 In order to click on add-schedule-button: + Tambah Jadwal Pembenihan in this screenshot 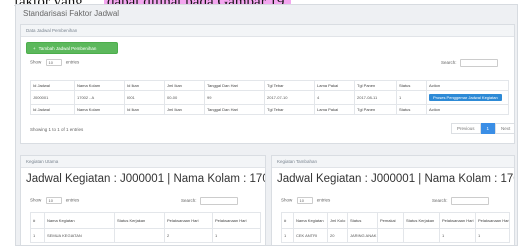, I will do `click(72, 48)`.